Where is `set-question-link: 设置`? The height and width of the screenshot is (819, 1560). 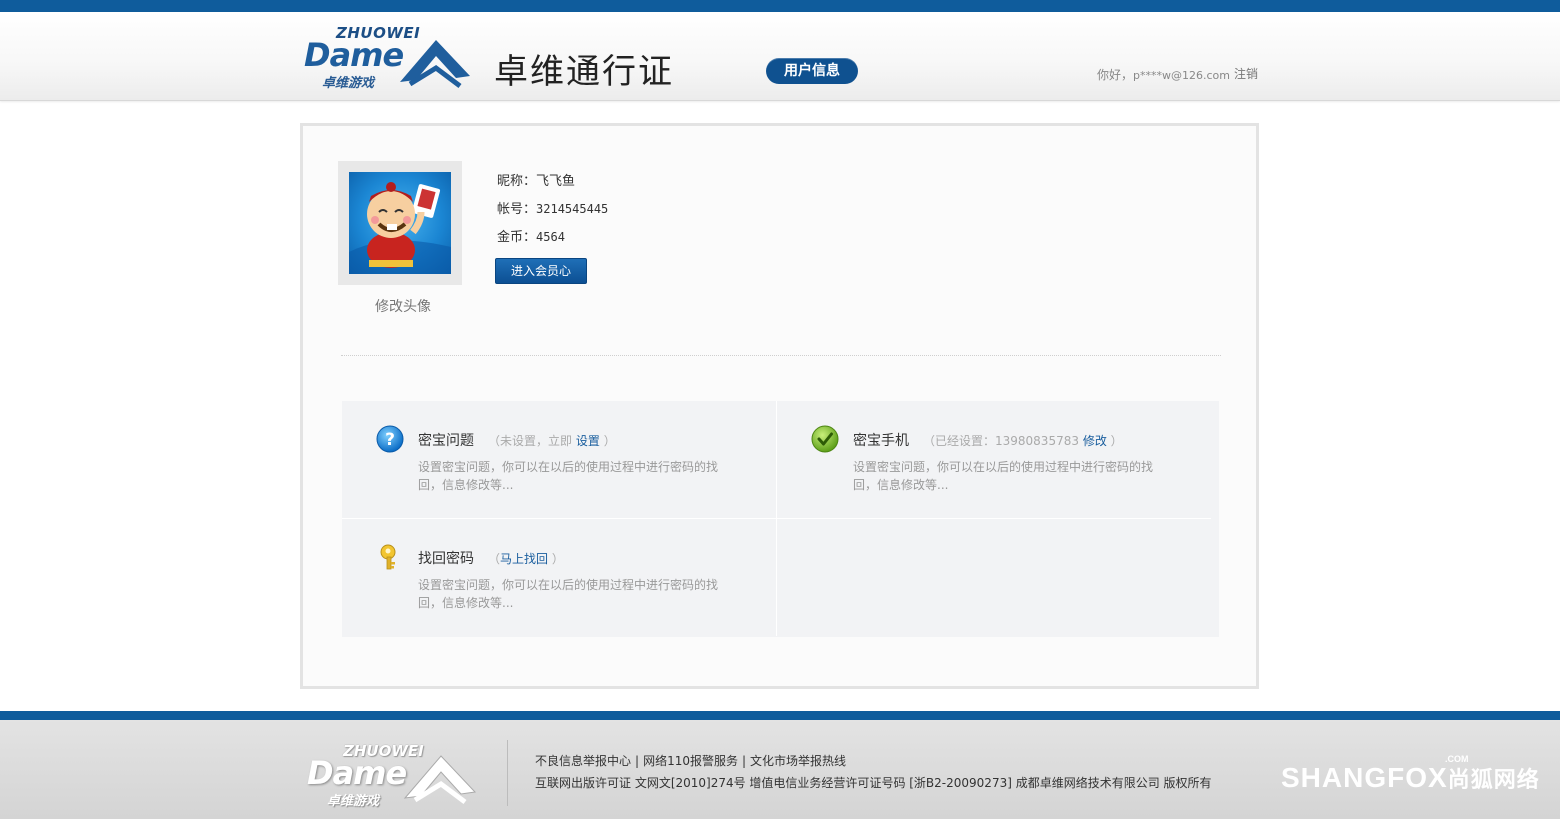 set-question-link: 设置 is located at coordinates (588, 441).